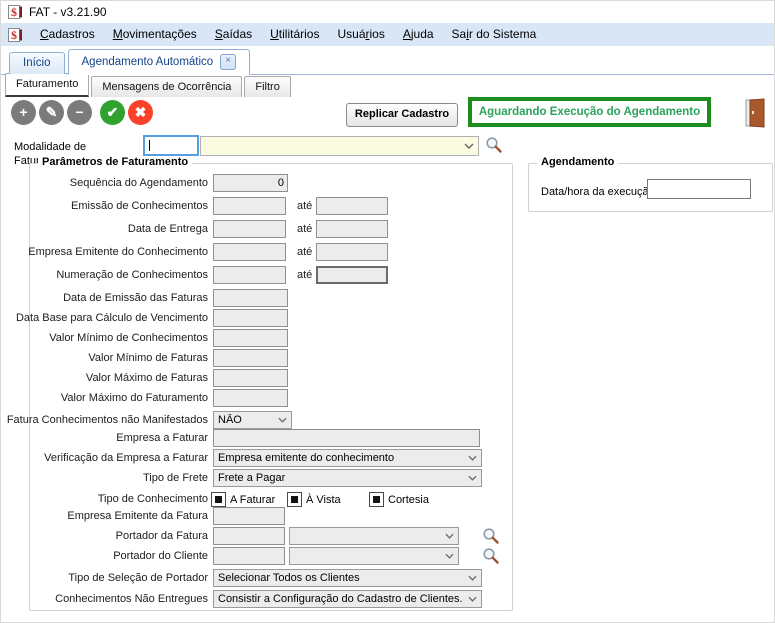  I want to click on row-empresa-emitente-conhecimento: Empresa Emitente do Conhecimento até, so click(270, 252).